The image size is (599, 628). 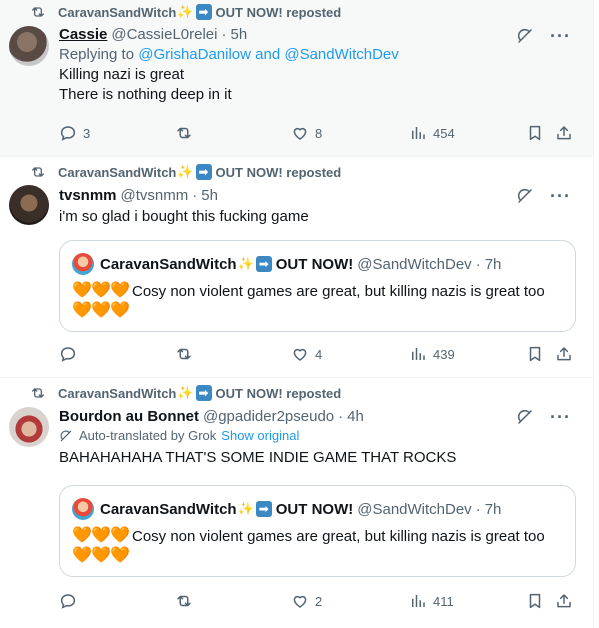 What do you see at coordinates (593, 314) in the screenshot?
I see `column-divider` at bounding box center [593, 314].